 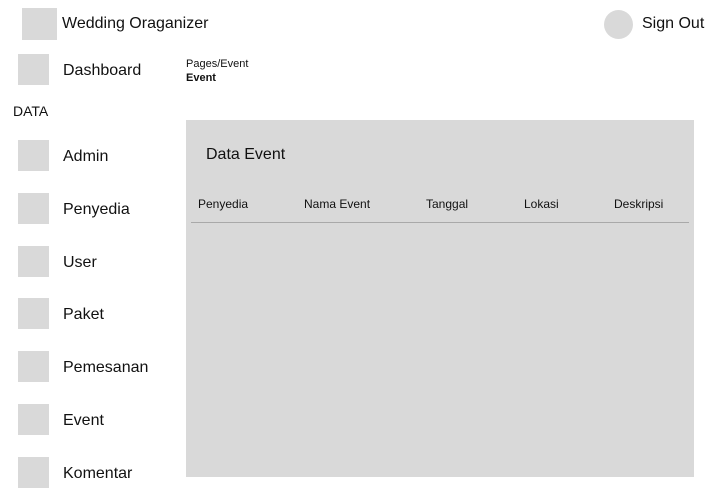 I want to click on user-icon, so click(x=33, y=261).